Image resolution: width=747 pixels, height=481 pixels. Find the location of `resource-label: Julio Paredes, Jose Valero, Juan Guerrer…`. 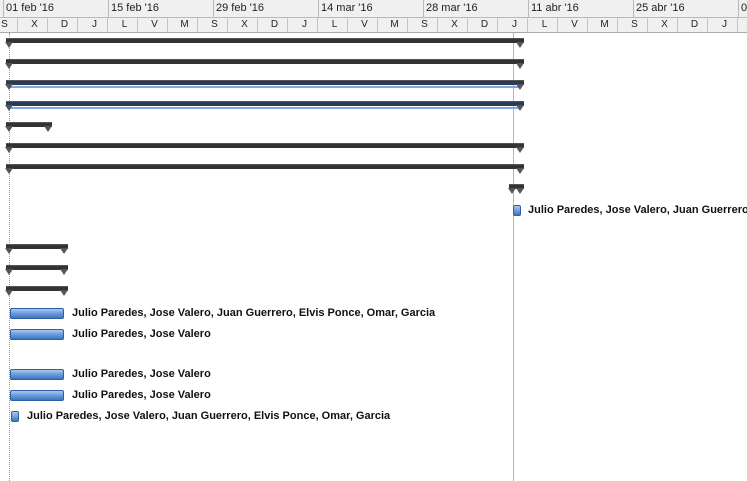

resource-label: Julio Paredes, Jose Valero, Juan Guerrer… is located at coordinates (254, 313).